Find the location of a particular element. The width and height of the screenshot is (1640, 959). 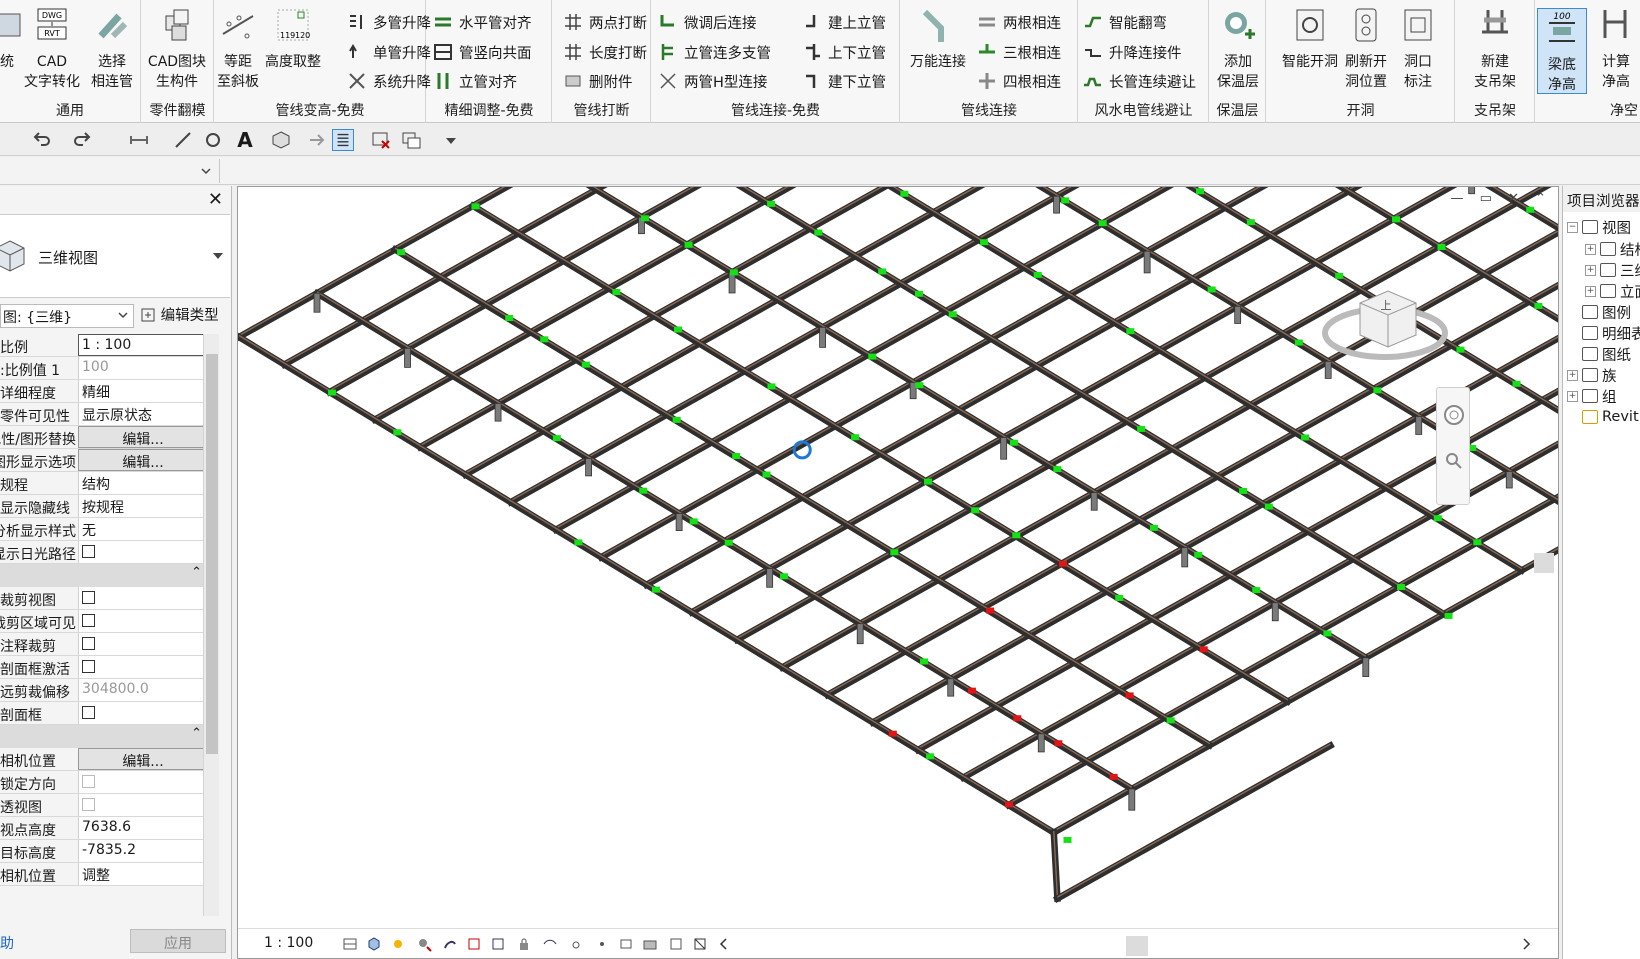

thin-lines-icon is located at coordinates (343, 140).